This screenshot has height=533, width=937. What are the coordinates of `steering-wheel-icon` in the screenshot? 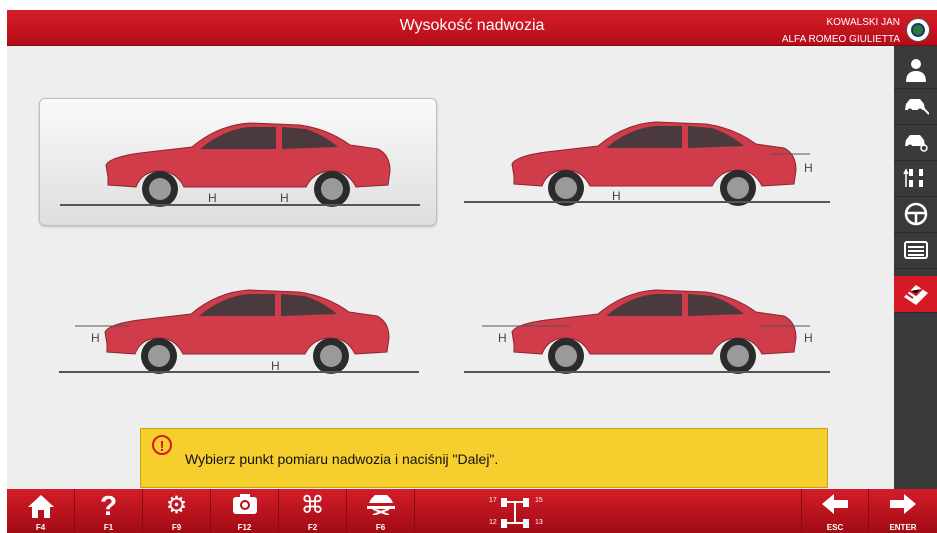 It's located at (915, 214).